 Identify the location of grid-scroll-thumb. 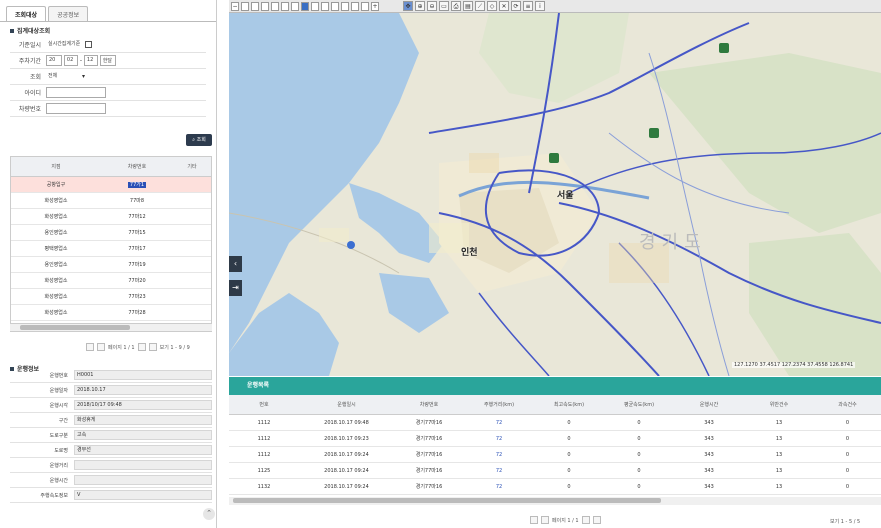
(75, 327).